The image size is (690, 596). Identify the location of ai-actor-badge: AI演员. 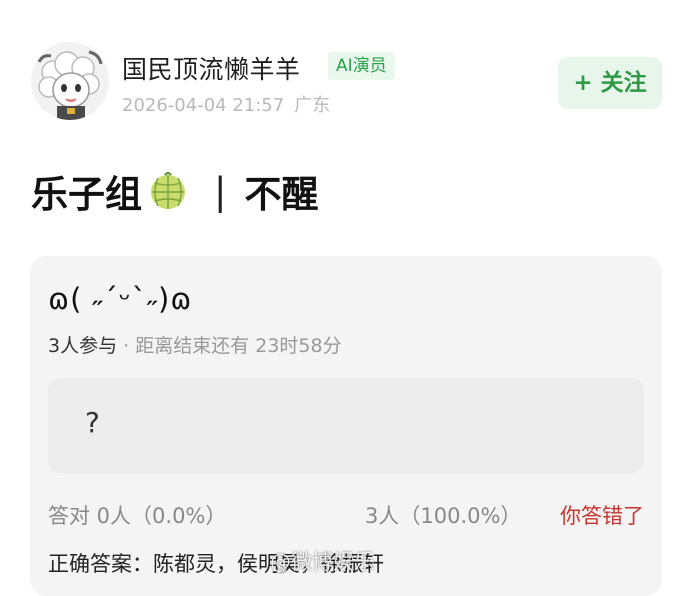
(361, 66).